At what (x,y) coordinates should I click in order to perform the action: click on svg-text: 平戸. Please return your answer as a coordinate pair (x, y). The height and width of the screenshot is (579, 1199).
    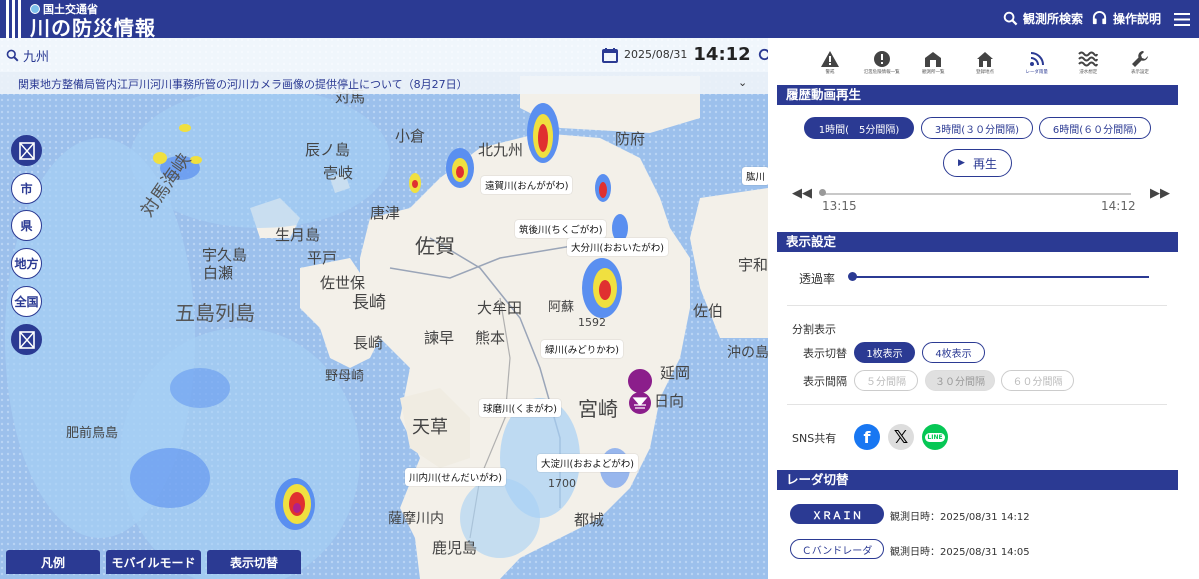
    Looking at the image, I should click on (322, 258).